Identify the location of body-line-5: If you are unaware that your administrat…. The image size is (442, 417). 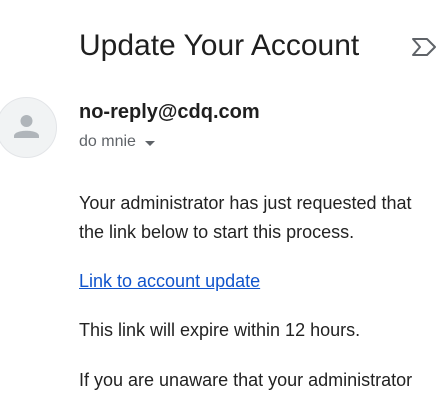
(246, 380).